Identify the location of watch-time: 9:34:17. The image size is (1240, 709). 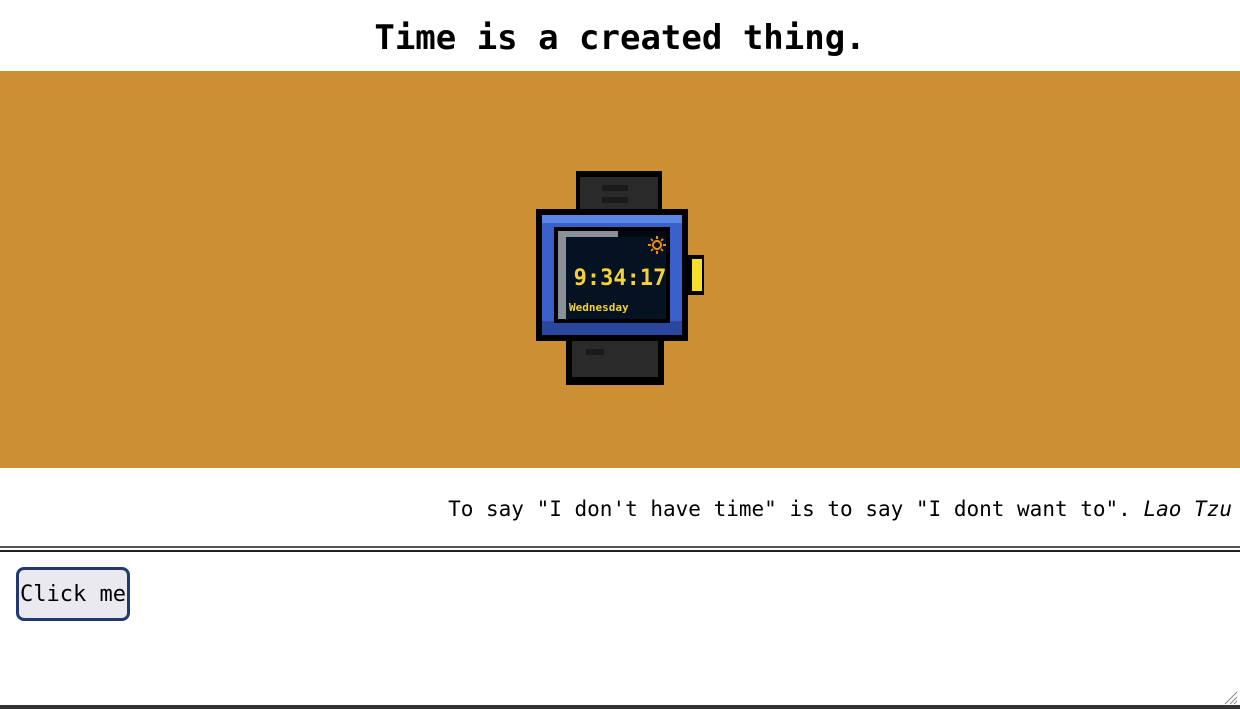
(620, 278).